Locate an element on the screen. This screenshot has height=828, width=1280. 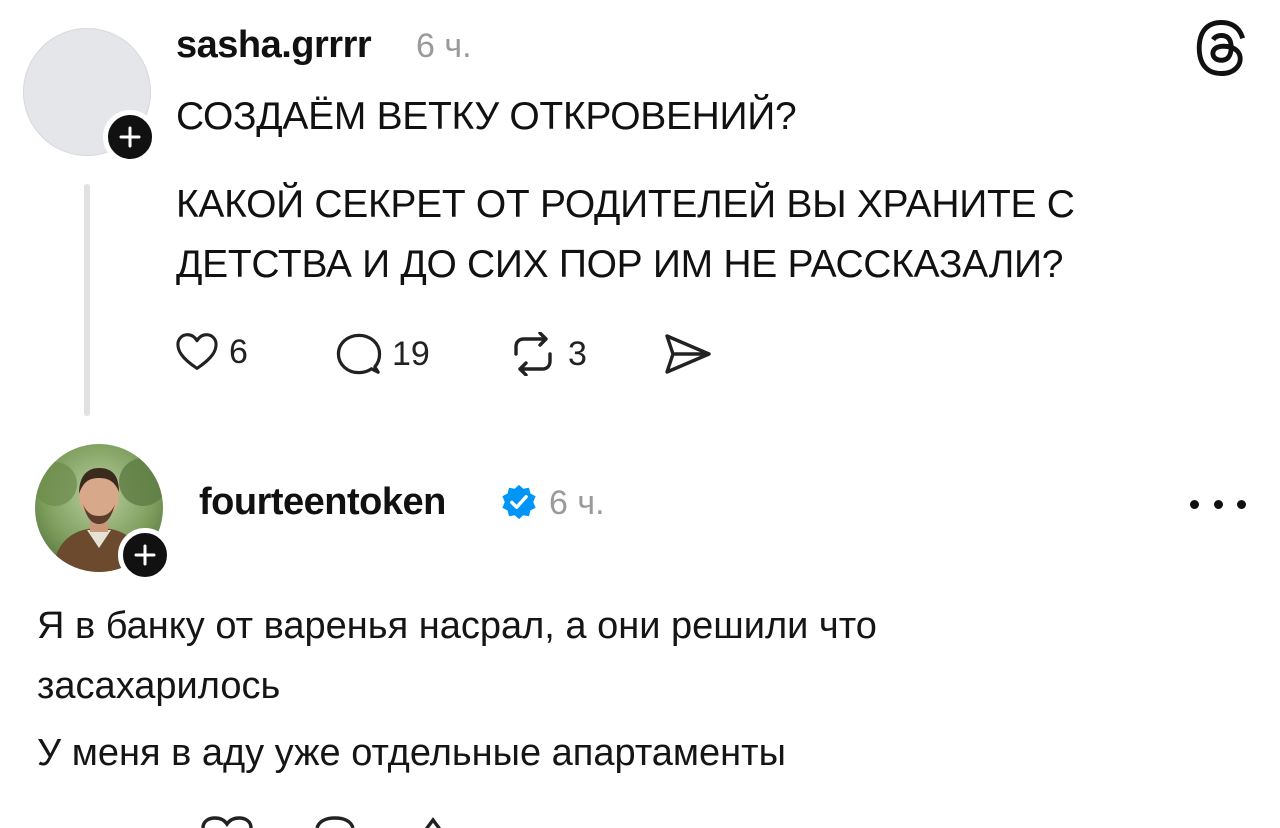
like-button: 6 is located at coordinates (211, 352).